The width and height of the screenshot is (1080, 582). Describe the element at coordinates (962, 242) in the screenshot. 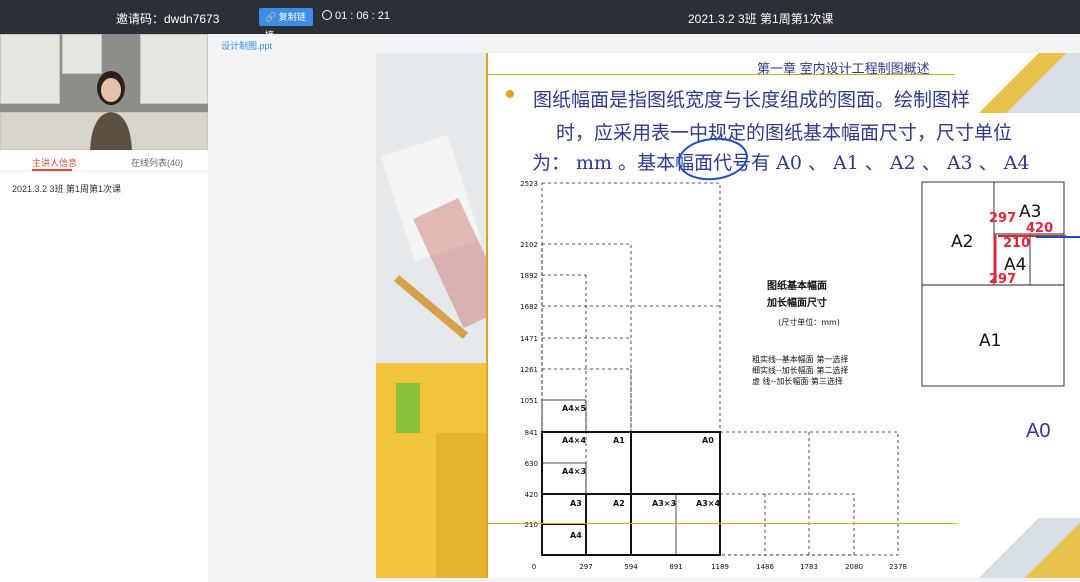

I see `right-diagram-label: A2` at that location.